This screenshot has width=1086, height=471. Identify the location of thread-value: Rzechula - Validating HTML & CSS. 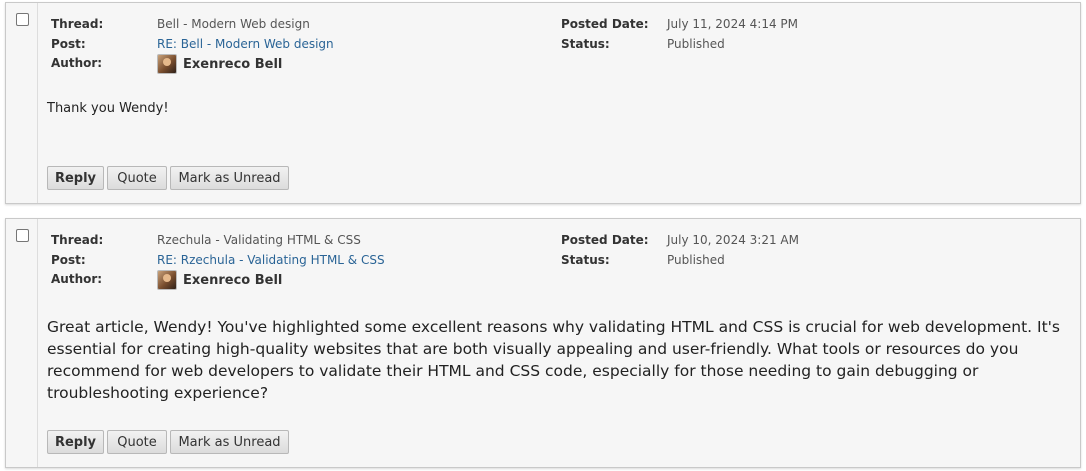
(259, 240).